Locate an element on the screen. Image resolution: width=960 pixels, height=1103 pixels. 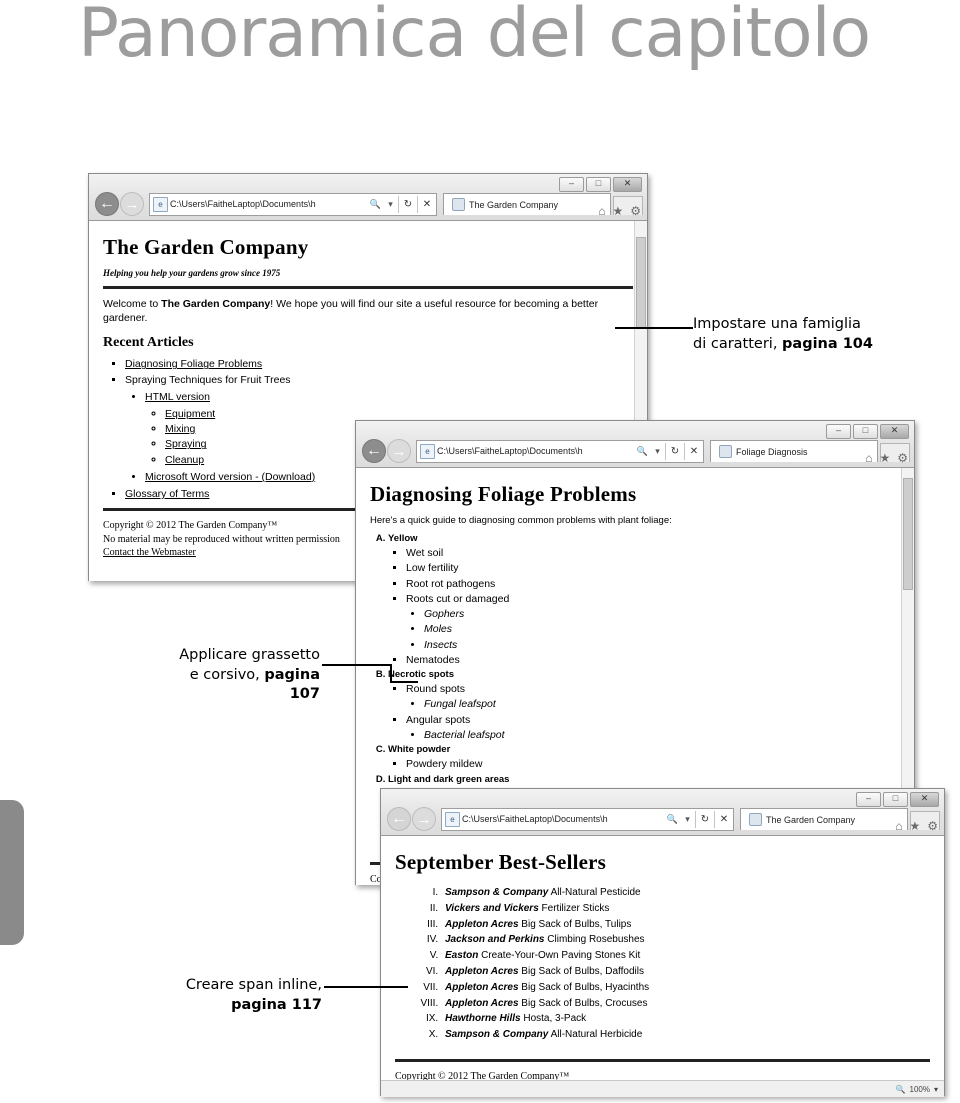
article-link: Diagnosing Foliage Problems is located at coordinates (193, 364).